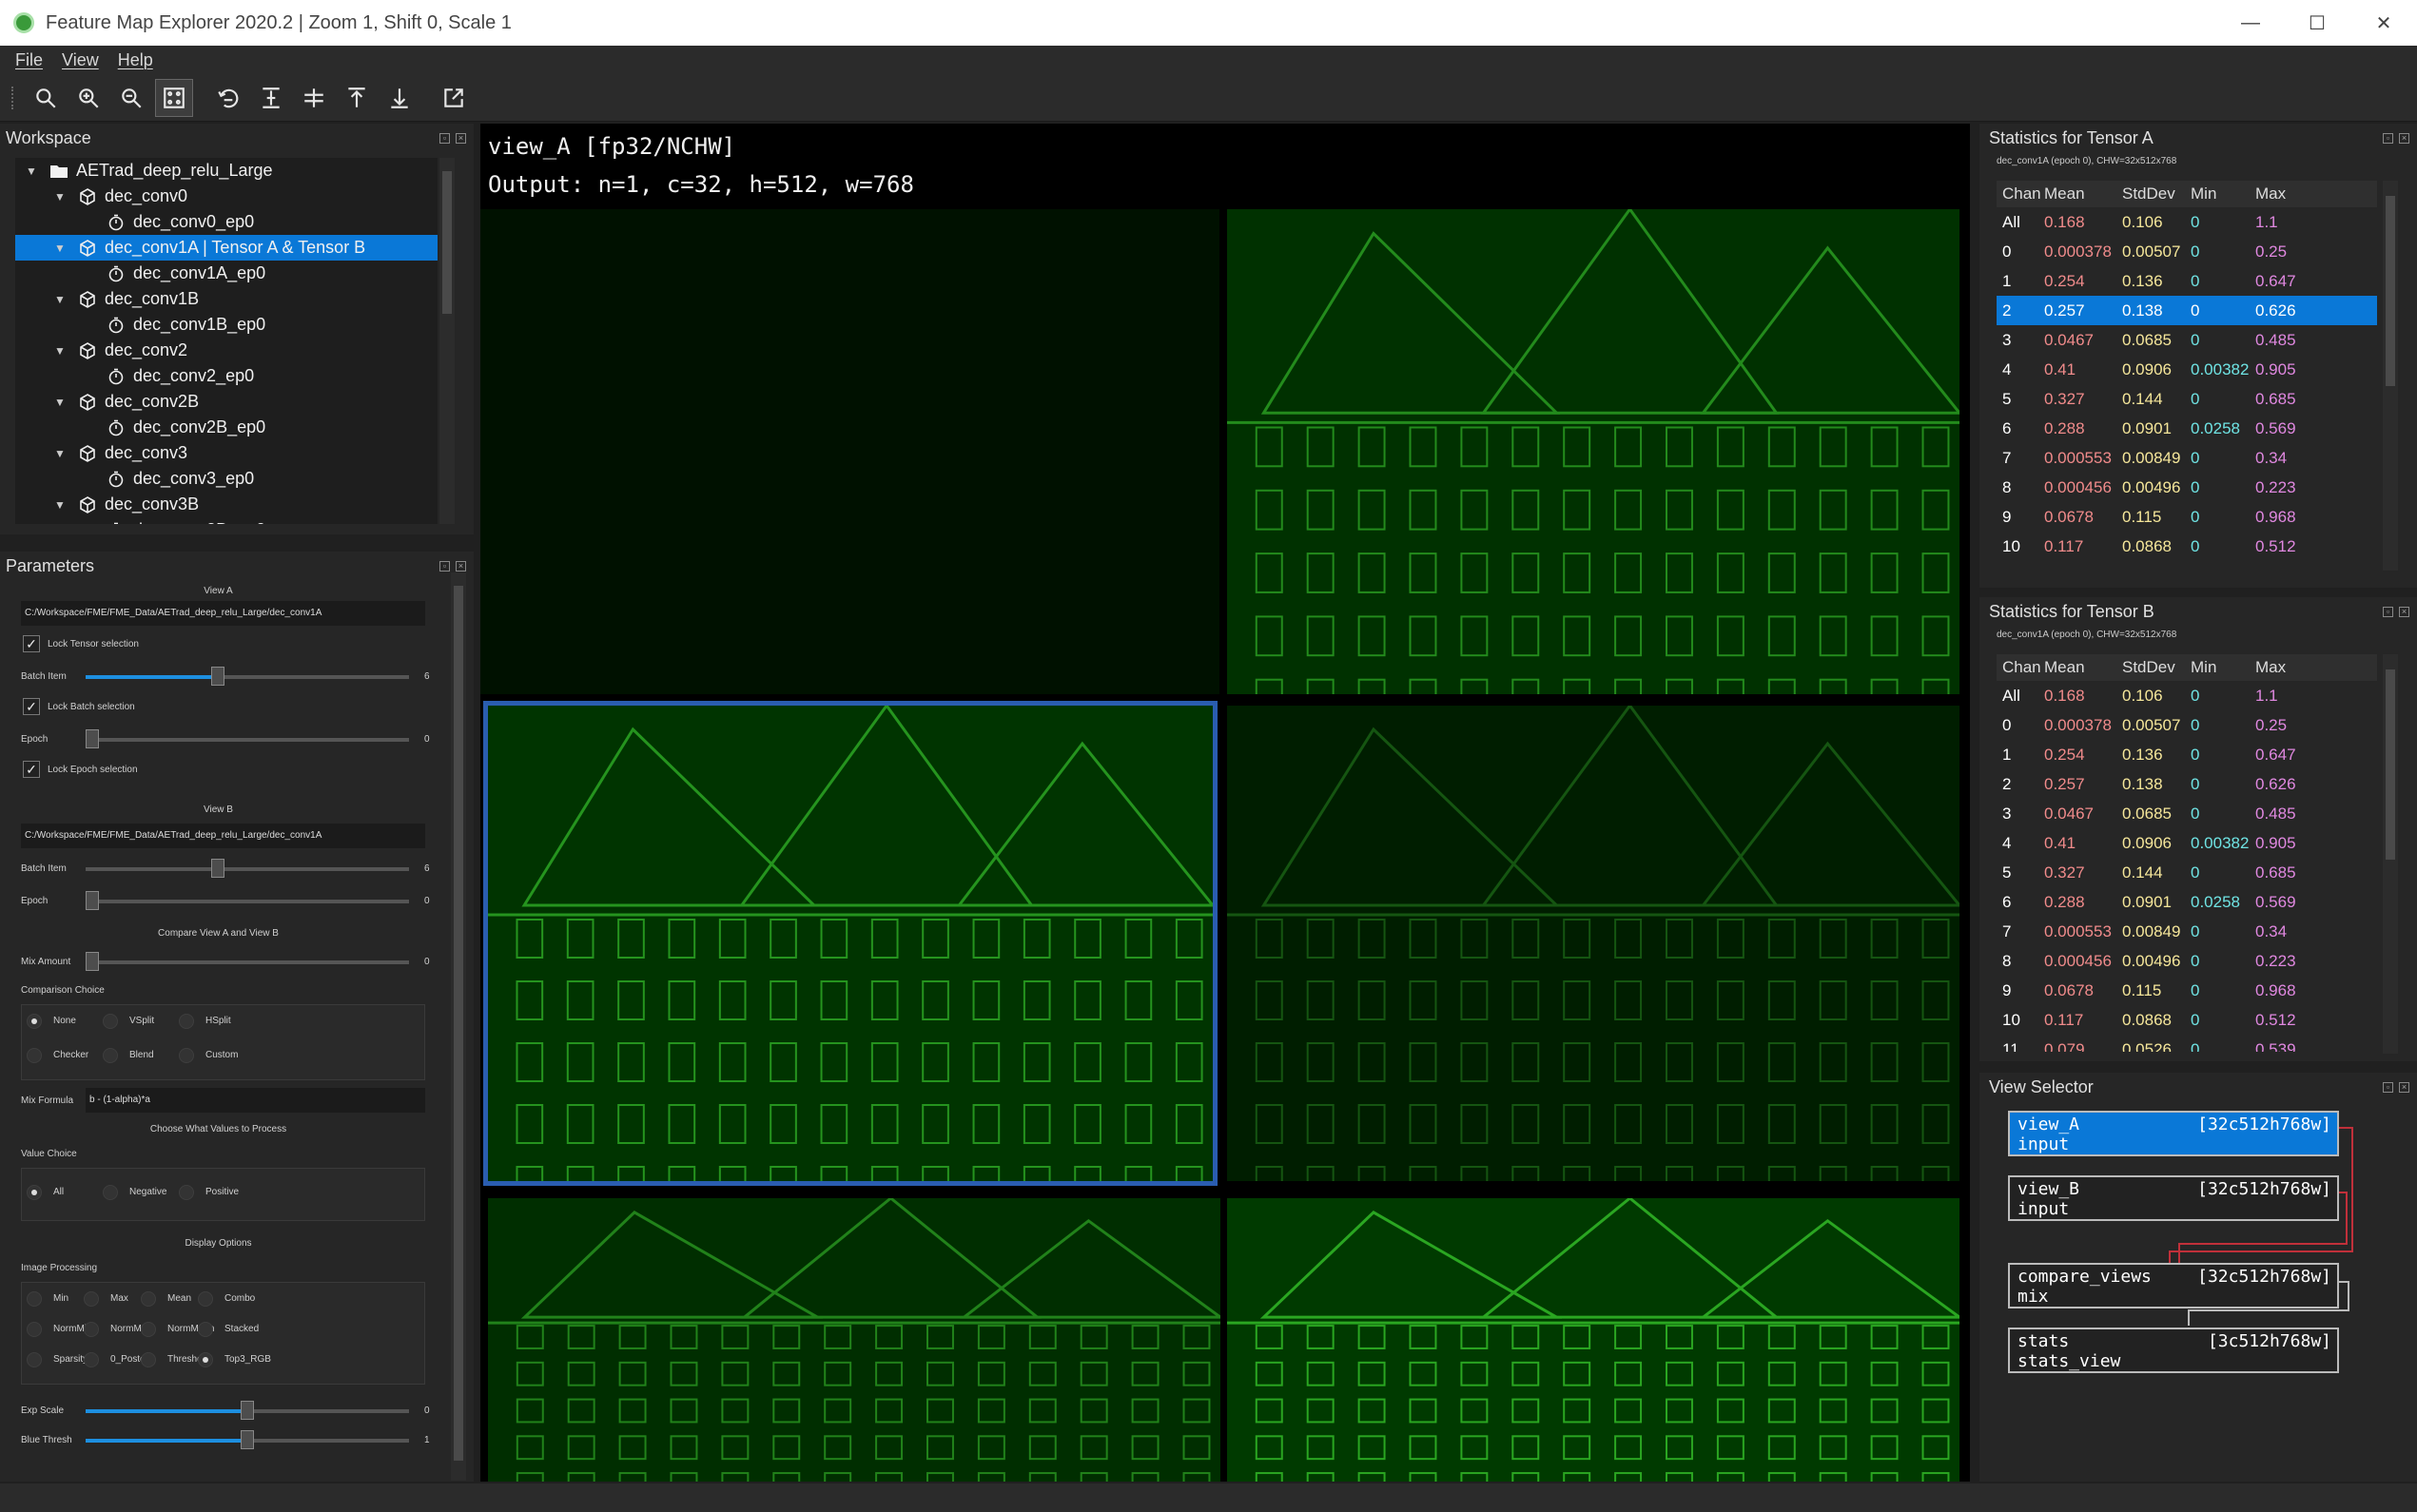 This screenshot has width=2417, height=1512. What do you see at coordinates (2187, 458) in the screenshot?
I see `table-row: 7 0.000553 0.00849 0 0.34` at bounding box center [2187, 458].